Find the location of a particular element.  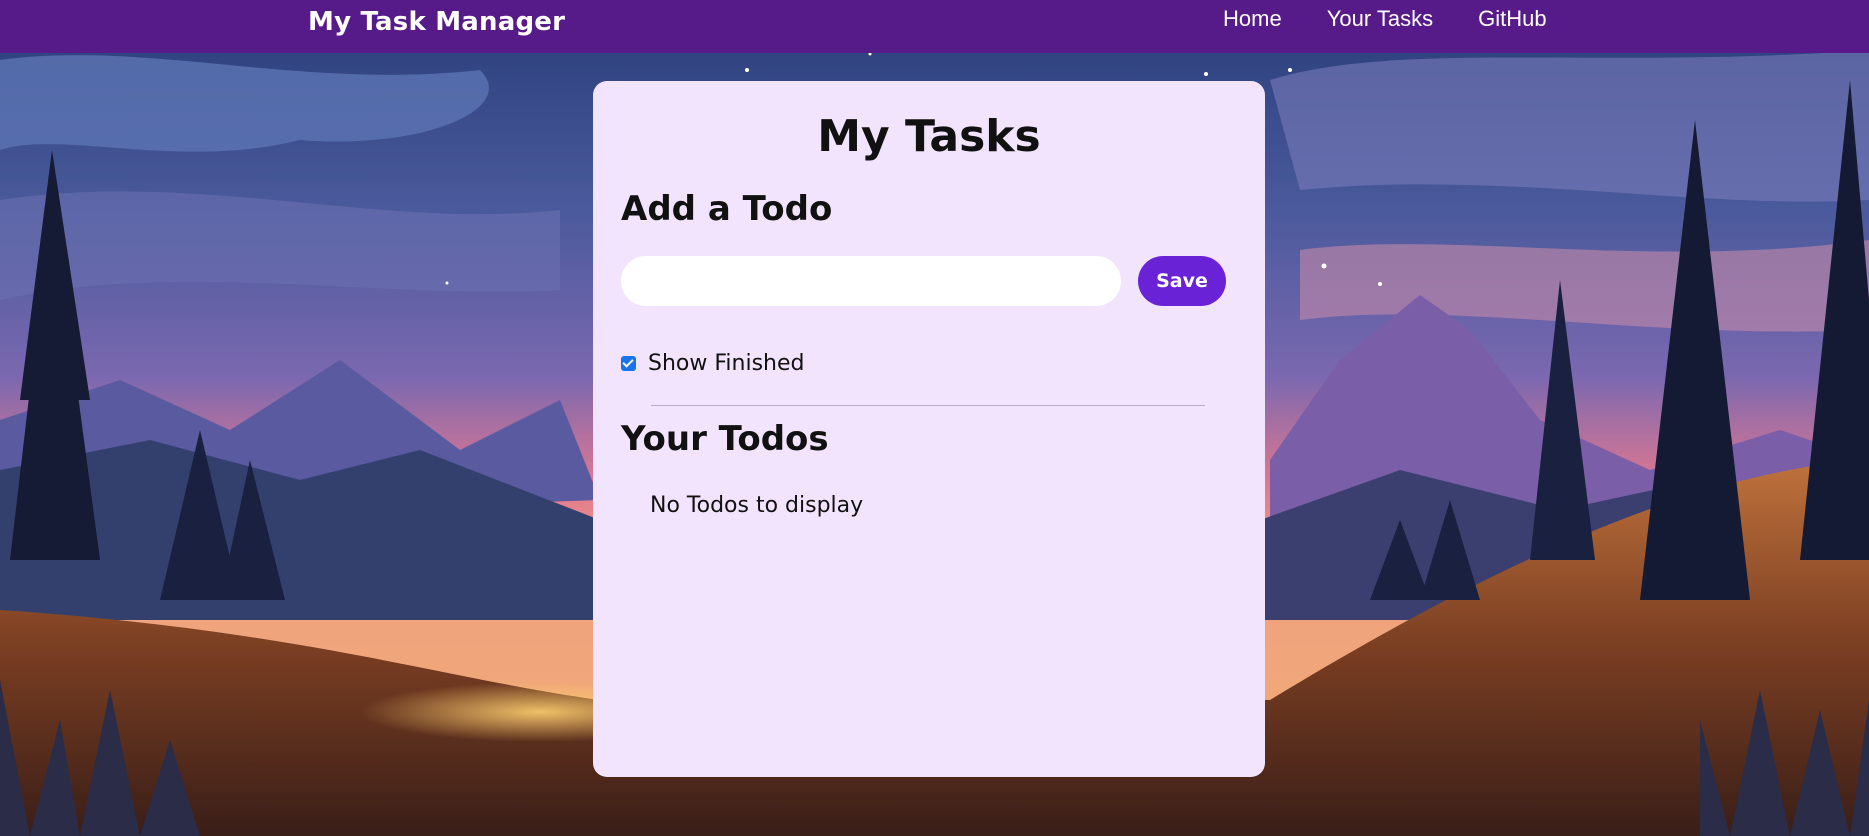

top-navbar: My Task Manager Home Your Tasks GitHub is located at coordinates (934, 26).